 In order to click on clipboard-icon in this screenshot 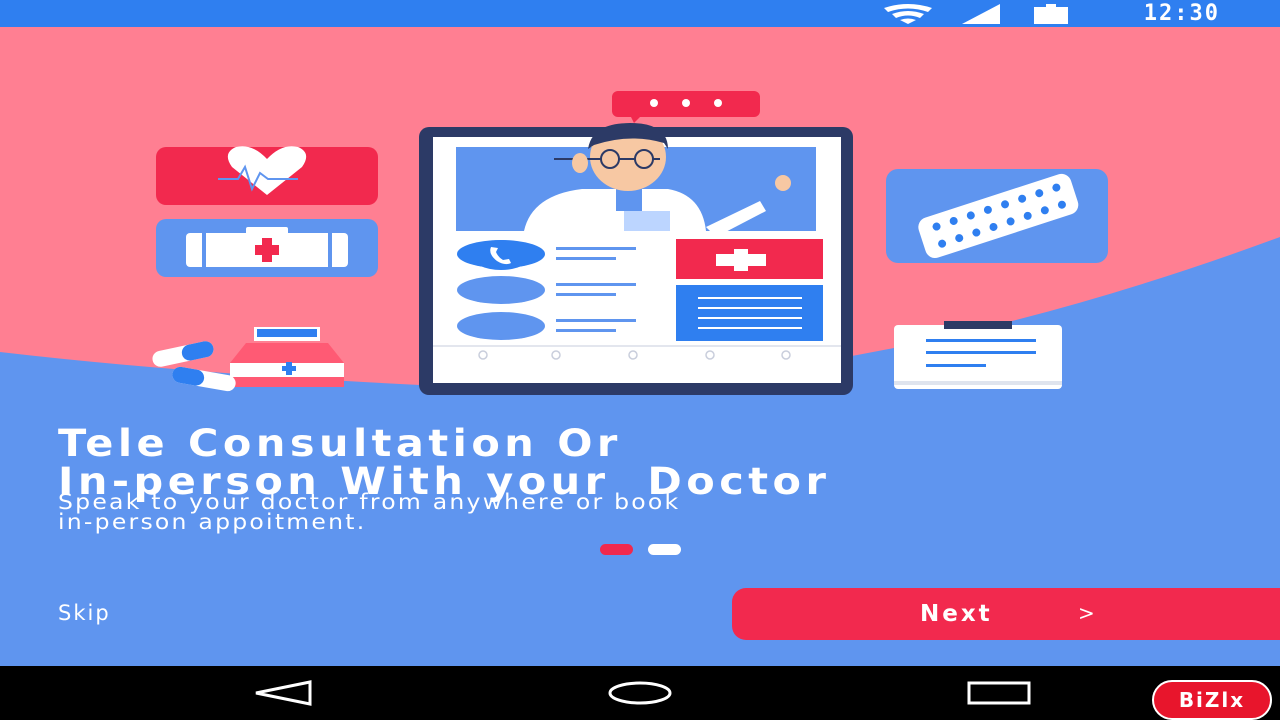, I will do `click(978, 355)`.